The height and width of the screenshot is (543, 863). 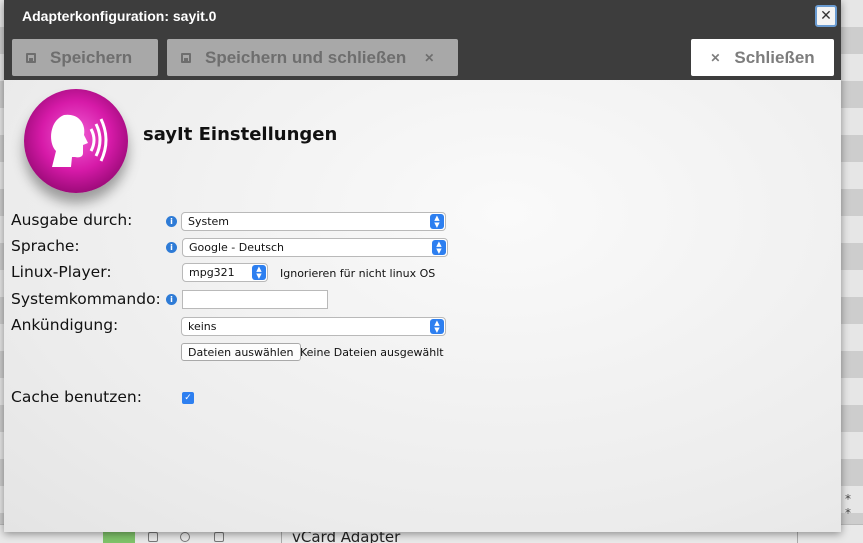 I want to click on background-status-indicator, so click(x=119, y=537).